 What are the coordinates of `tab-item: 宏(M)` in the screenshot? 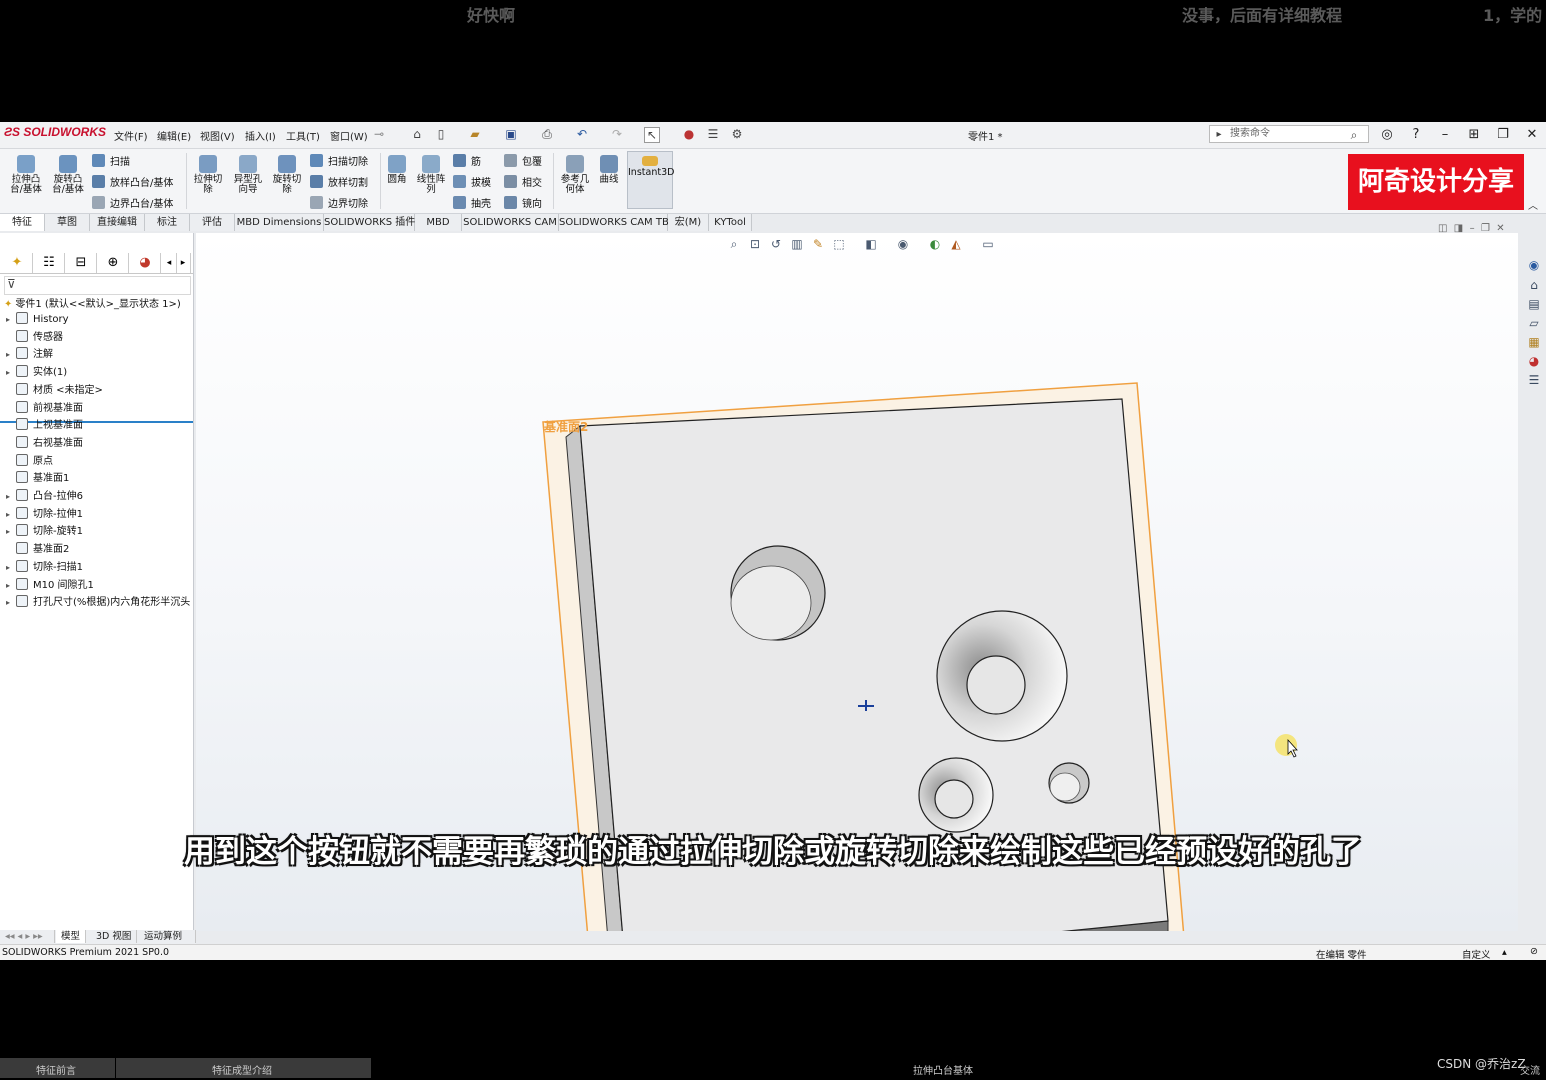 It's located at (688, 222).